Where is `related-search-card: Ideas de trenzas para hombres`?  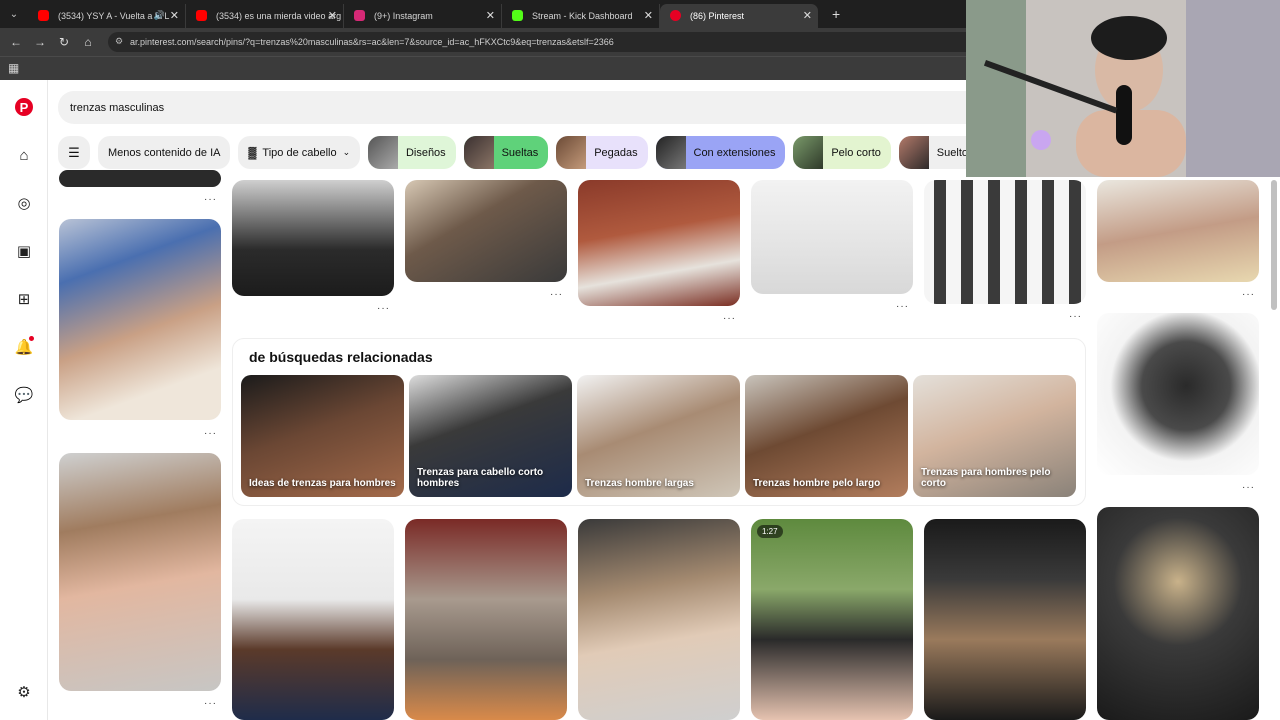 related-search-card: Ideas de trenzas para hombres is located at coordinates (322, 436).